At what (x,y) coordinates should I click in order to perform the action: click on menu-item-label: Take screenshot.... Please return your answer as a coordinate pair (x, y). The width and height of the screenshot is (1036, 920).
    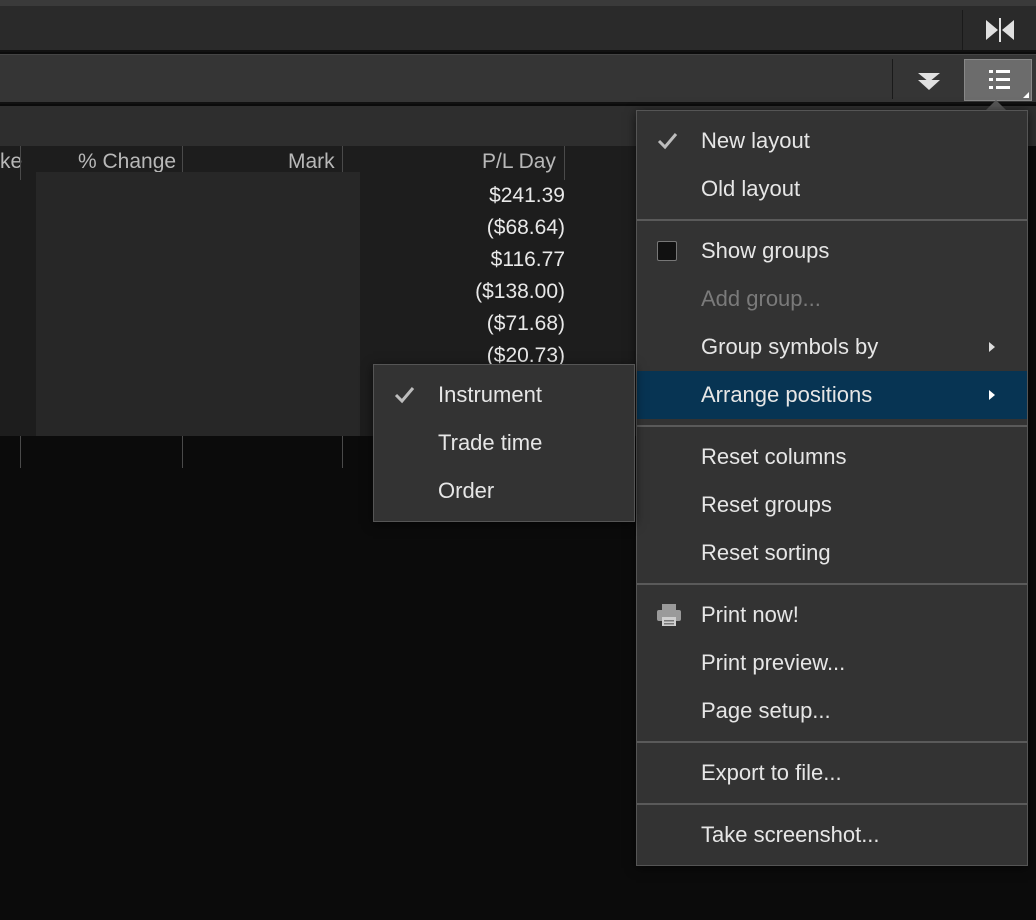
    Looking at the image, I should click on (790, 834).